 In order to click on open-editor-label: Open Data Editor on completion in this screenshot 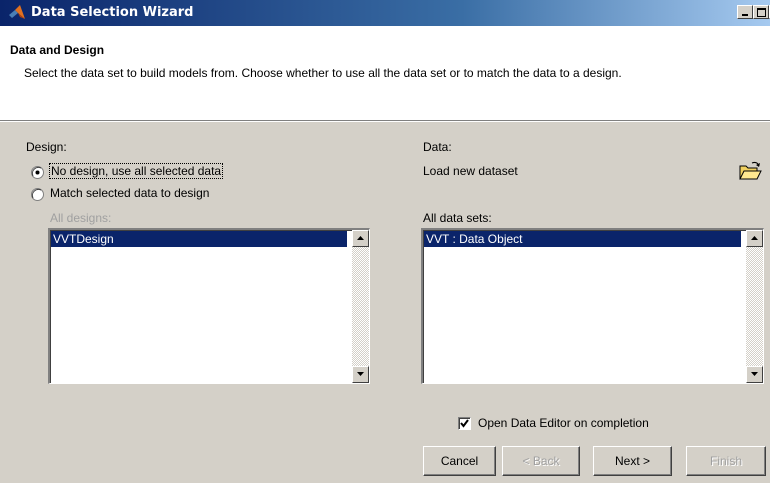, I will do `click(563, 423)`.